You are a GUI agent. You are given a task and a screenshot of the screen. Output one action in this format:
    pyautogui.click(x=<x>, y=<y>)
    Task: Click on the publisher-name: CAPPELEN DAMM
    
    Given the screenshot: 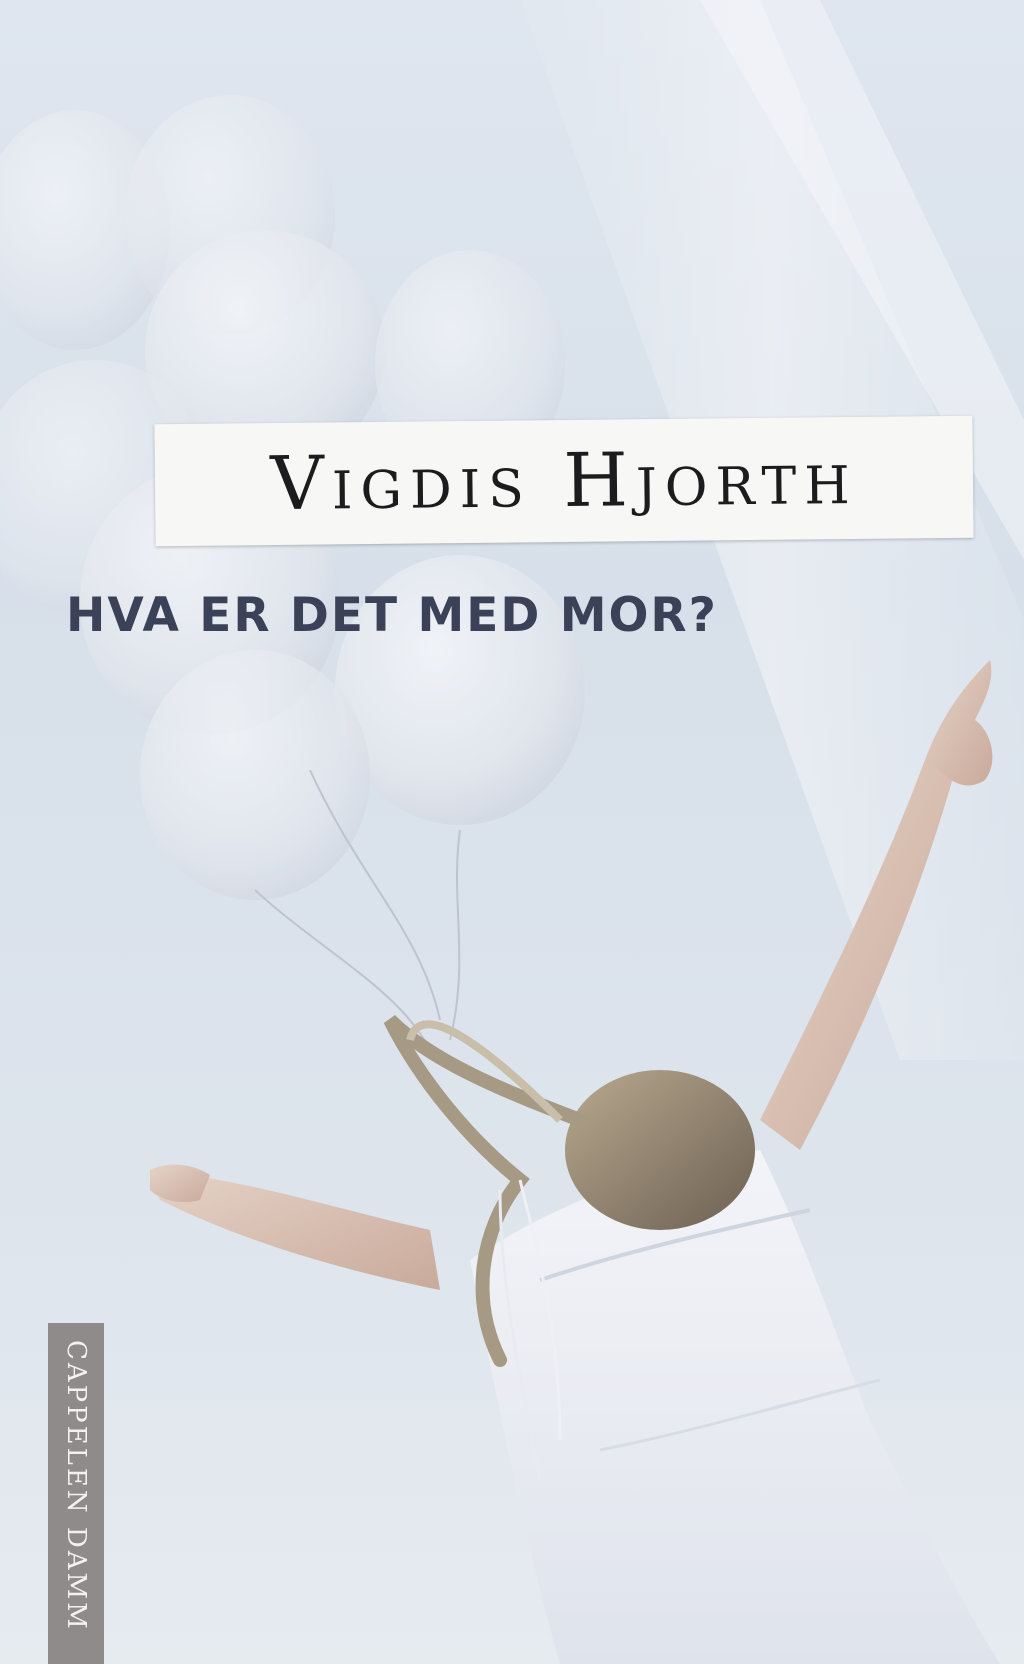 What is the action you would take?
    pyautogui.click(x=76, y=1486)
    